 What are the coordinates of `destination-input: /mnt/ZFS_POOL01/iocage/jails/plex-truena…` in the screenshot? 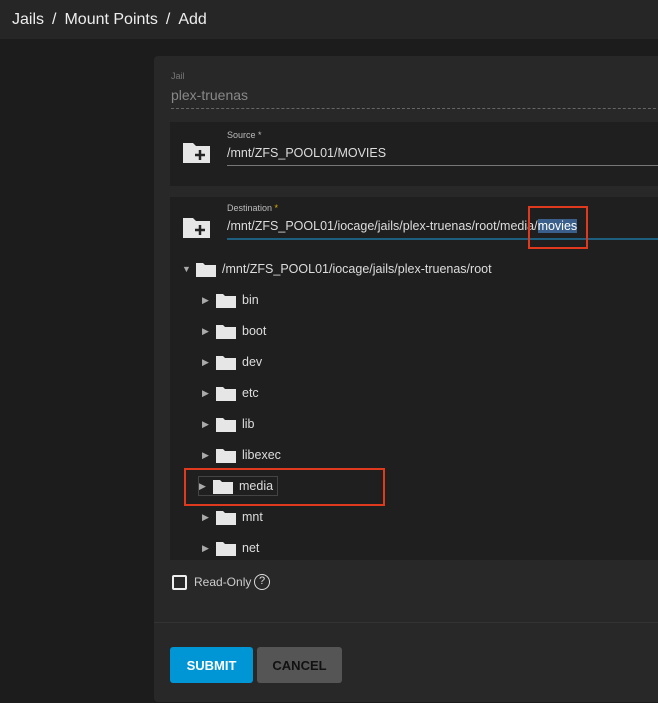 It's located at (442, 229).